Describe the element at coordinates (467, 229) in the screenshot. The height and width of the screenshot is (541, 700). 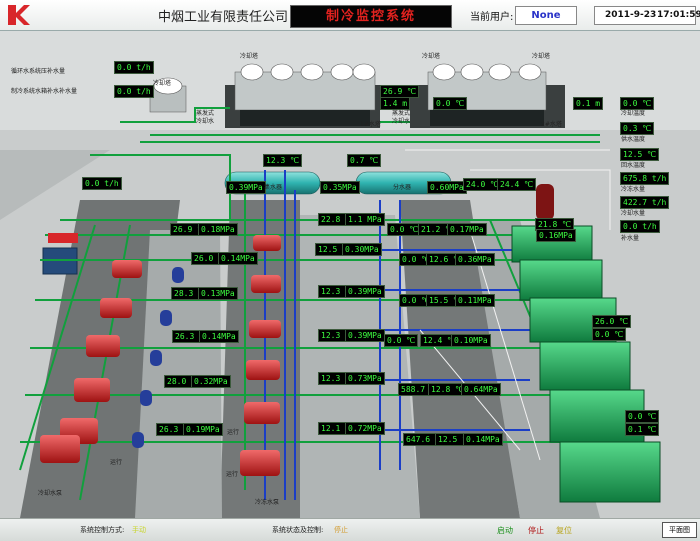
I see `sensor-readout: 0.17MPa` at that location.